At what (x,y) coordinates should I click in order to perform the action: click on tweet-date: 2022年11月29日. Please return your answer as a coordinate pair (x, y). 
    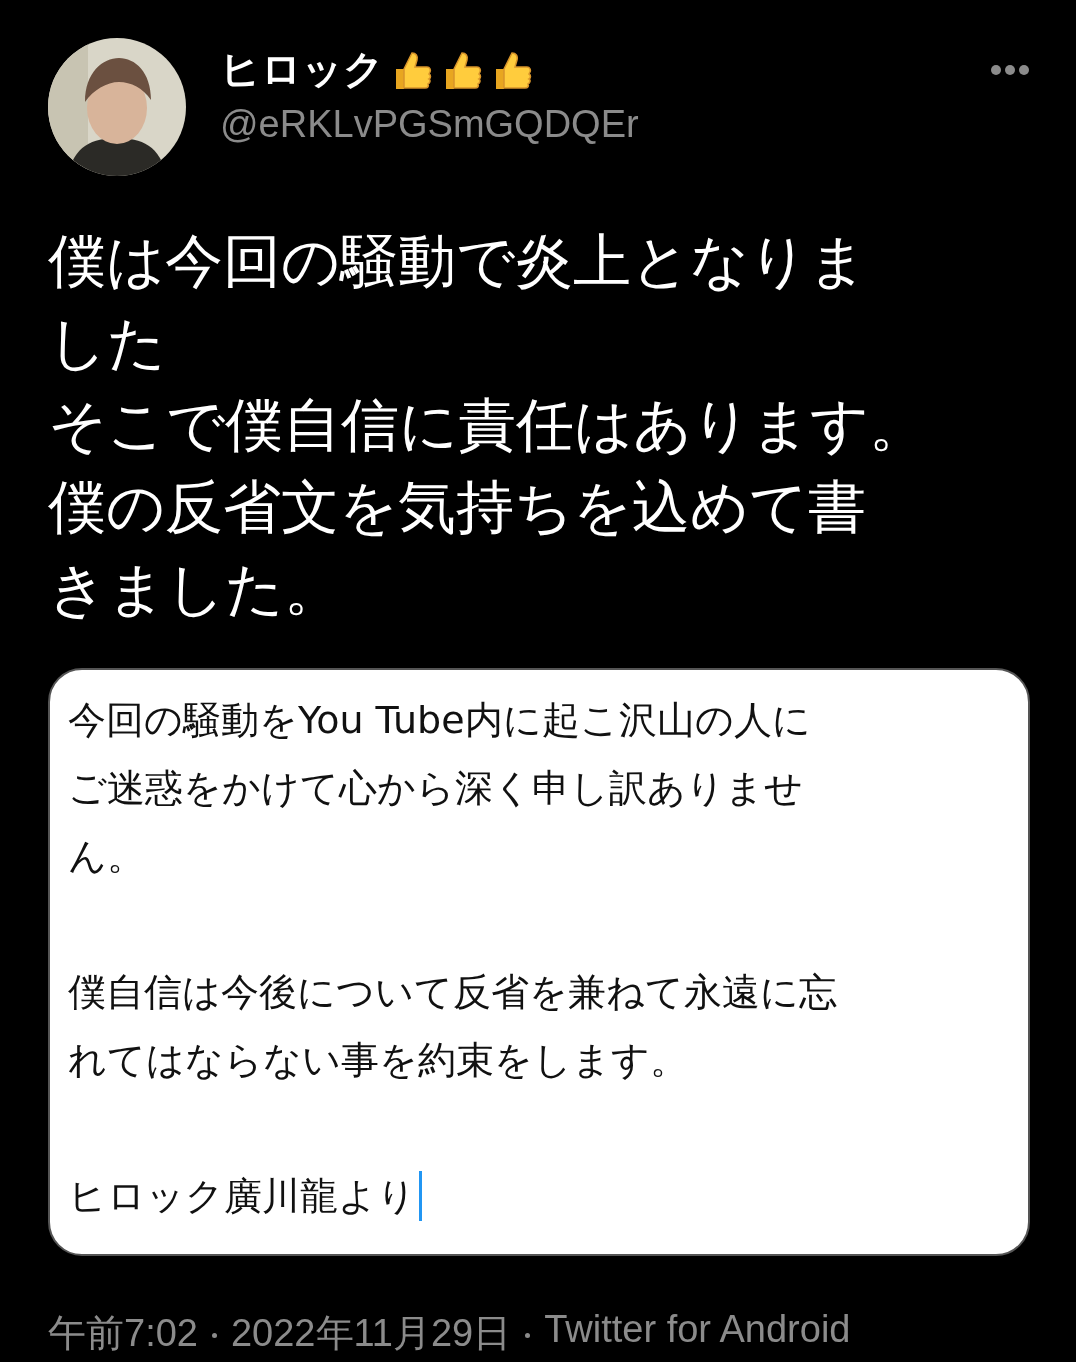
    Looking at the image, I should click on (371, 1333).